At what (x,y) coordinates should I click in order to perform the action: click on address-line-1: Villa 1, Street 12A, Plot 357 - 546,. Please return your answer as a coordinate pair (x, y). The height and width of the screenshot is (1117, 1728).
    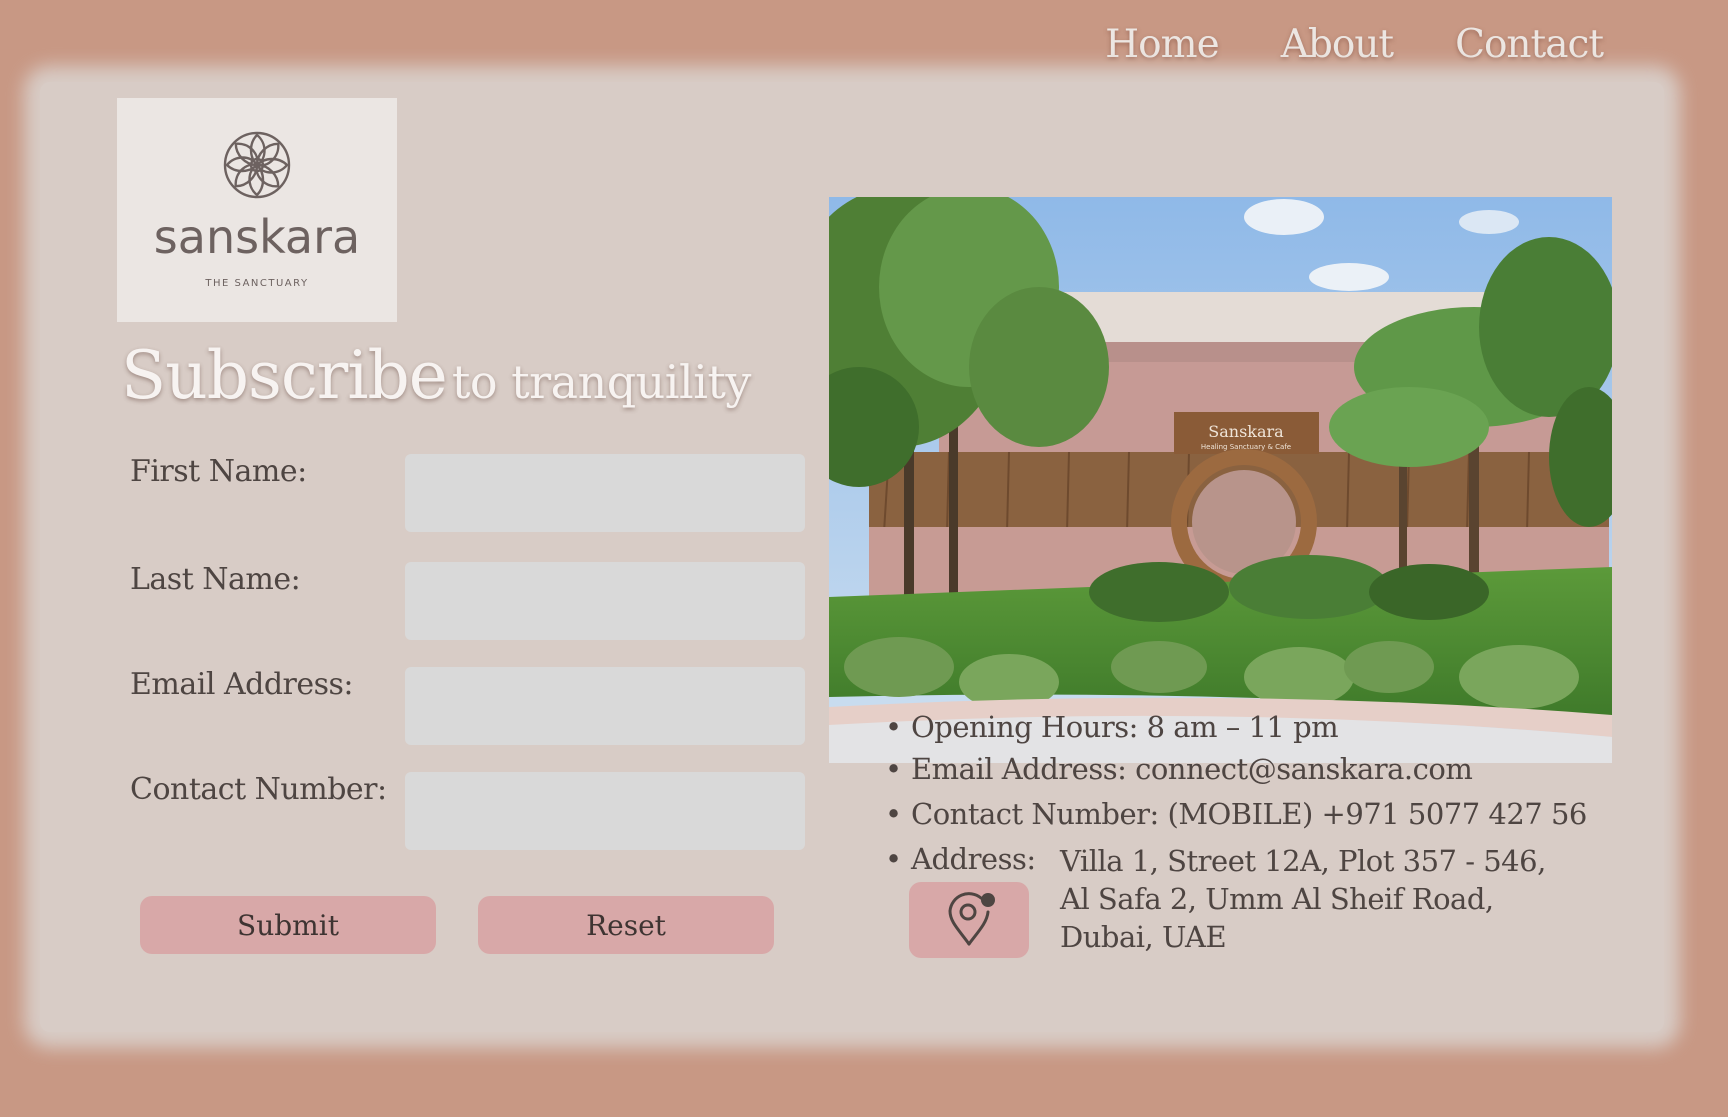
    Looking at the image, I should click on (1303, 861).